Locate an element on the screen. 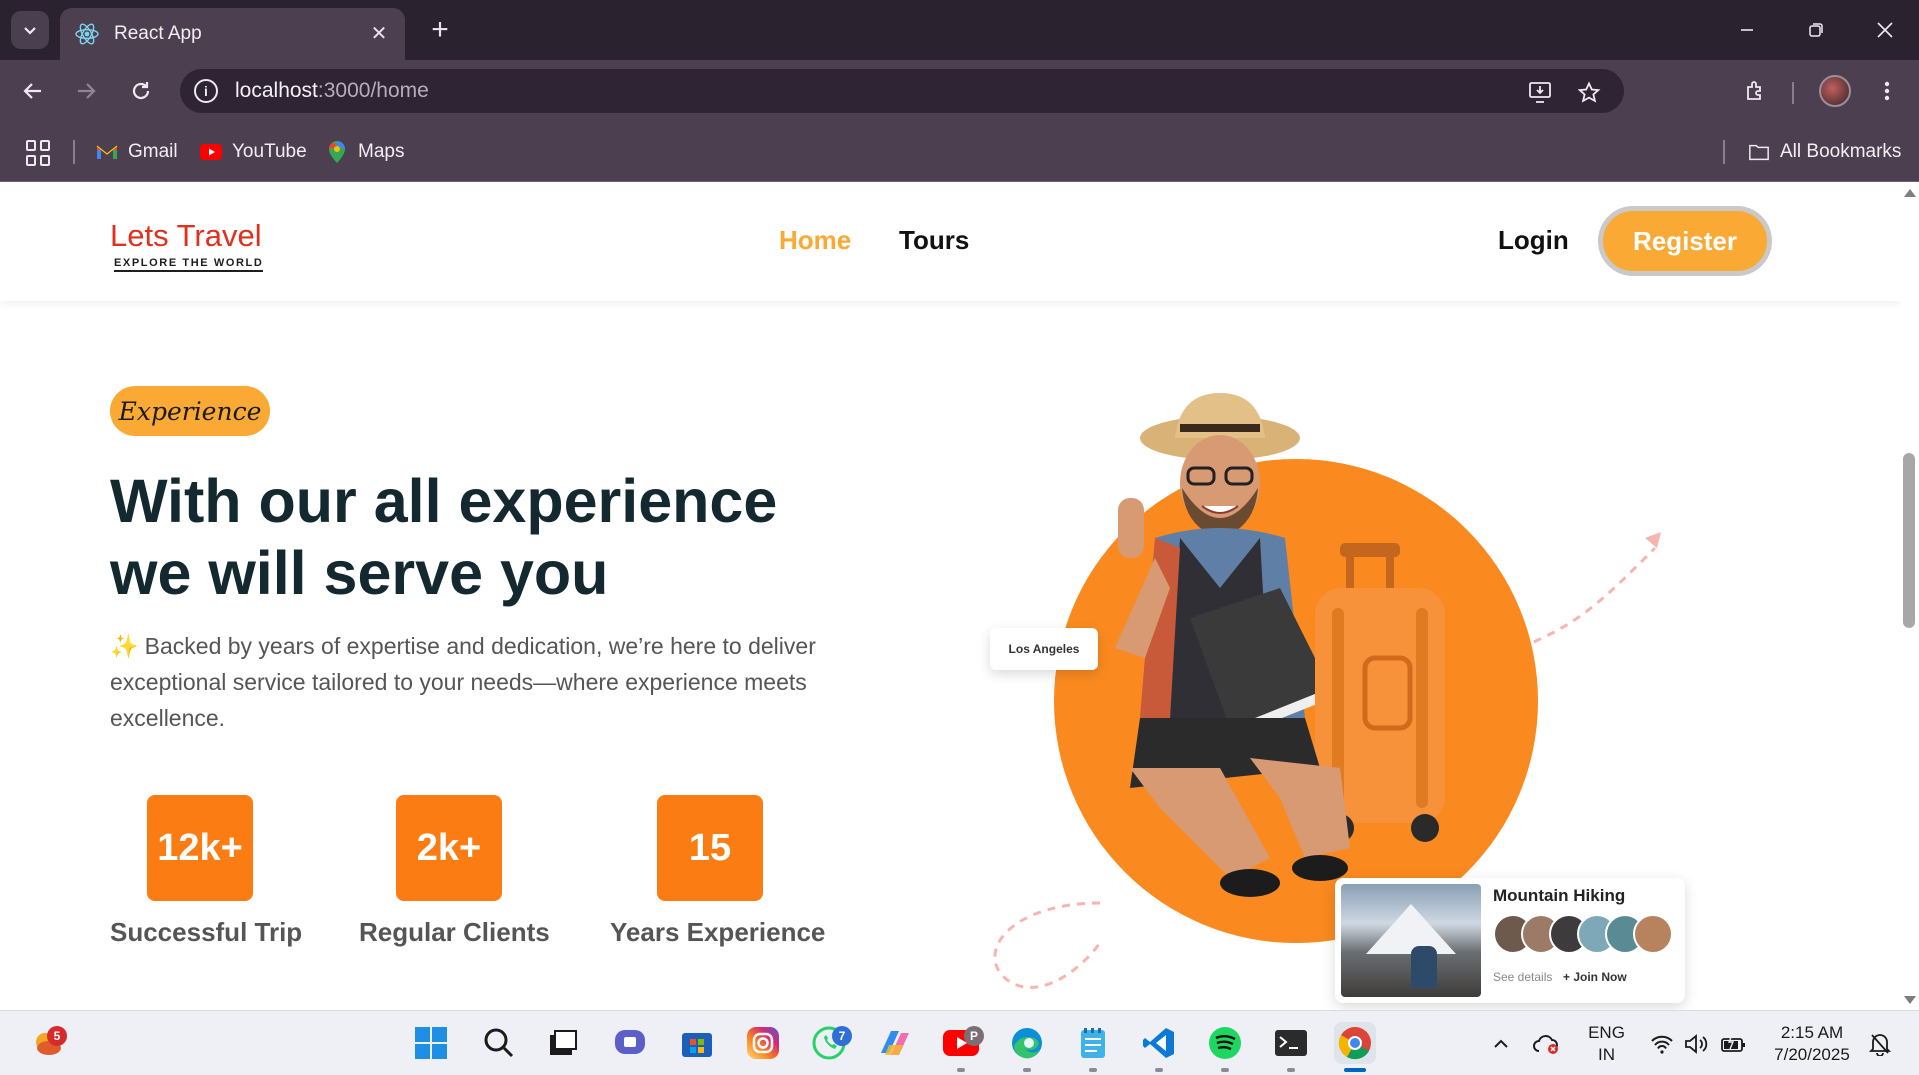  volume-icon is located at coordinates (1696, 1044).